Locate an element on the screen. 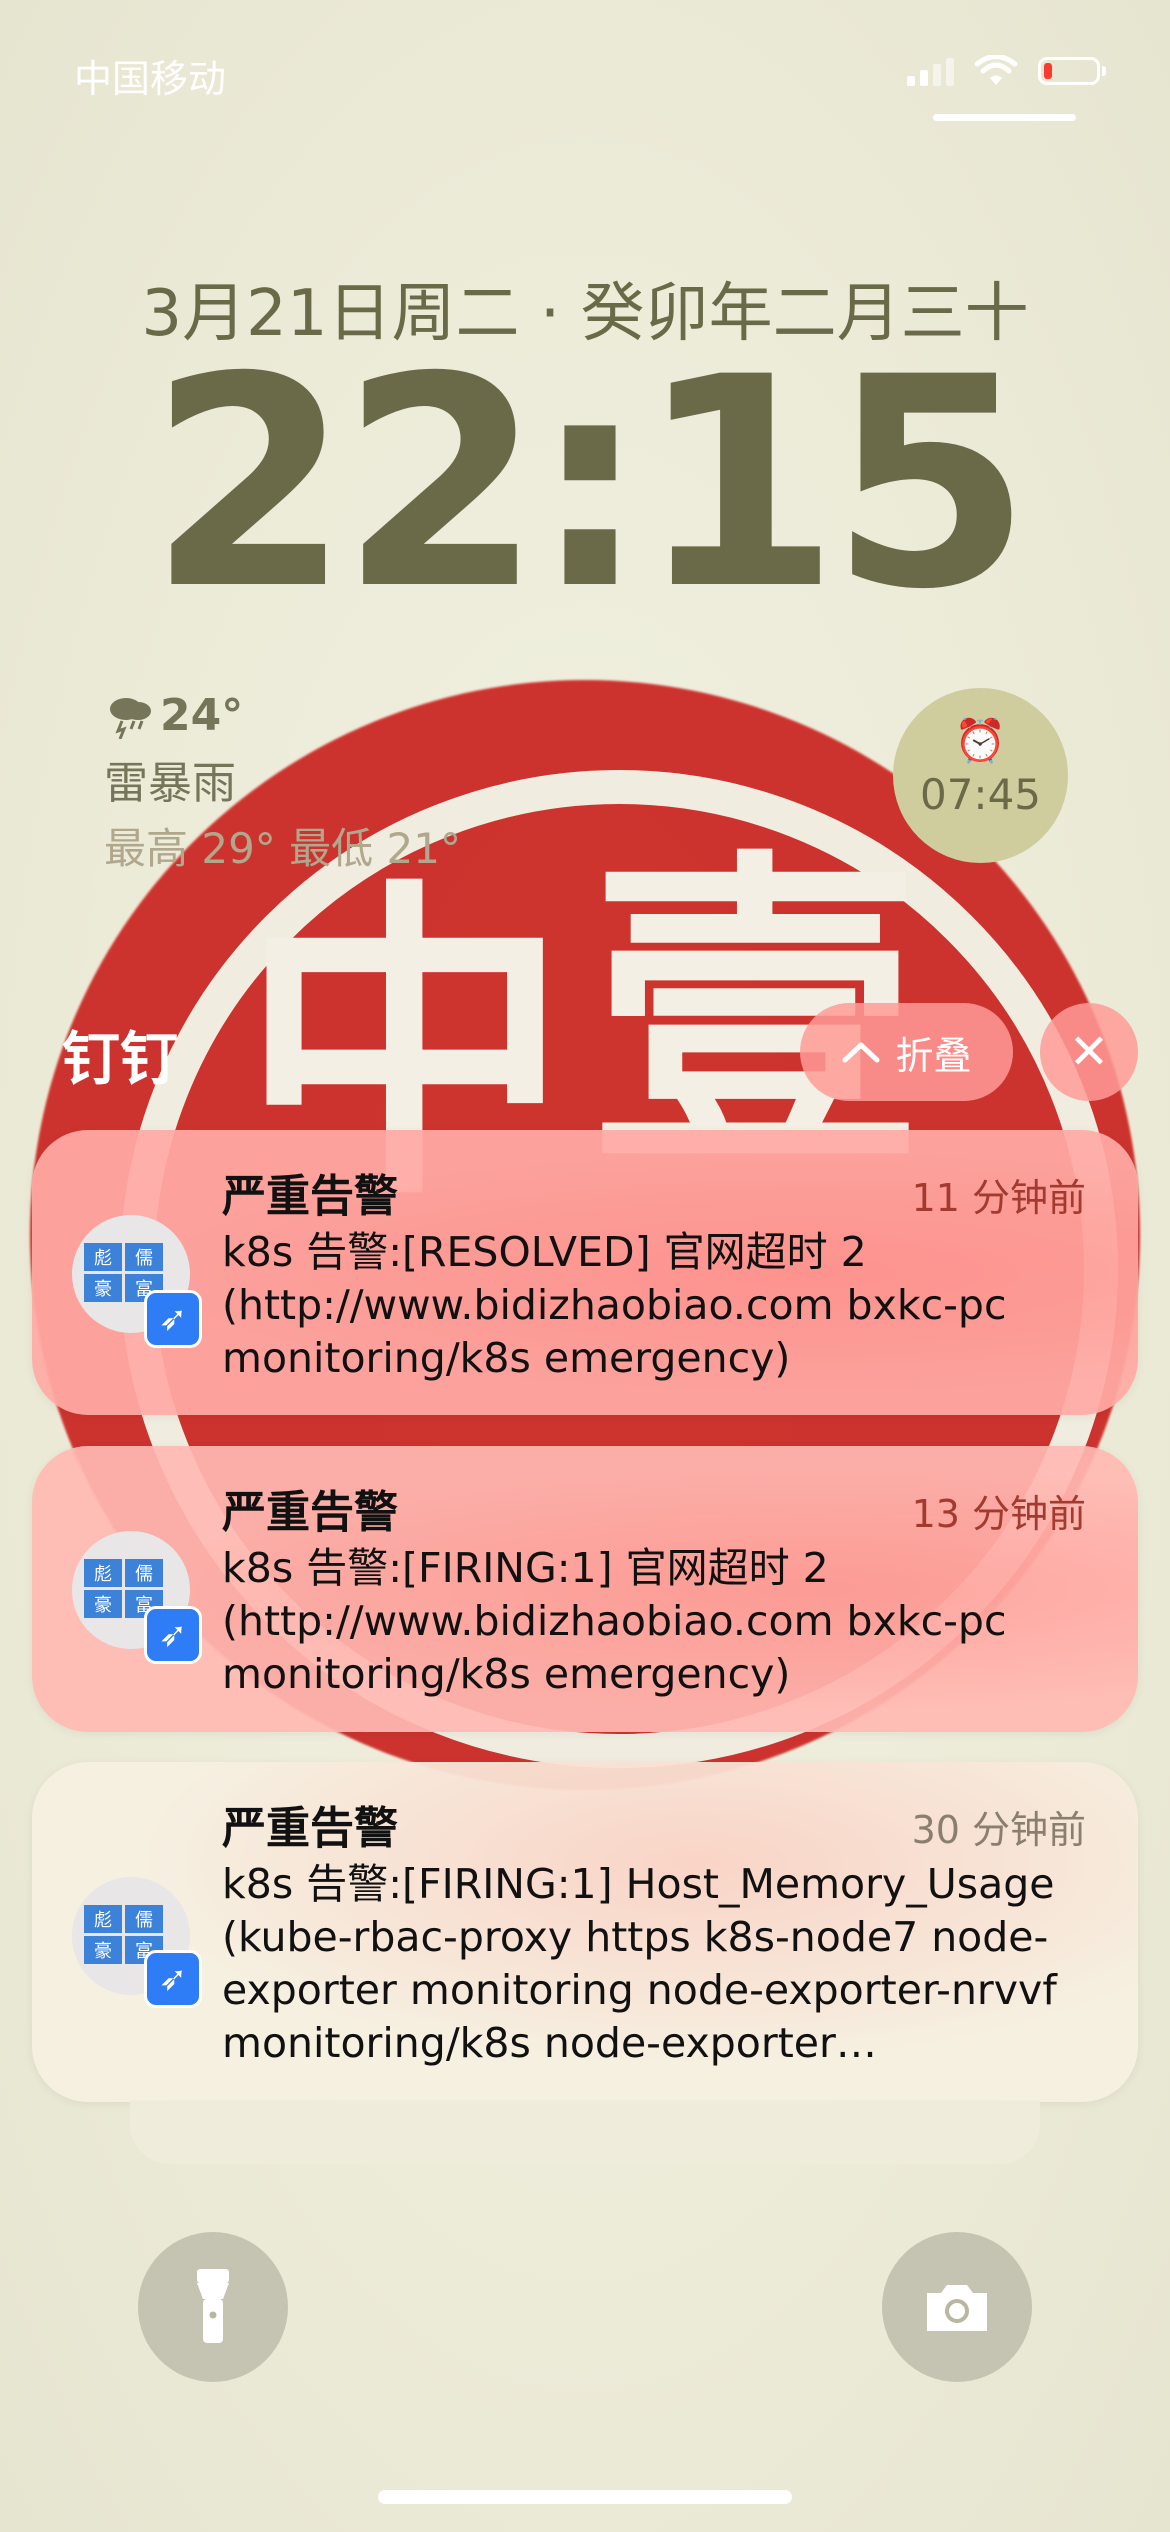 The width and height of the screenshot is (1170, 2532). stacked-notification-peek is located at coordinates (585, 2132).